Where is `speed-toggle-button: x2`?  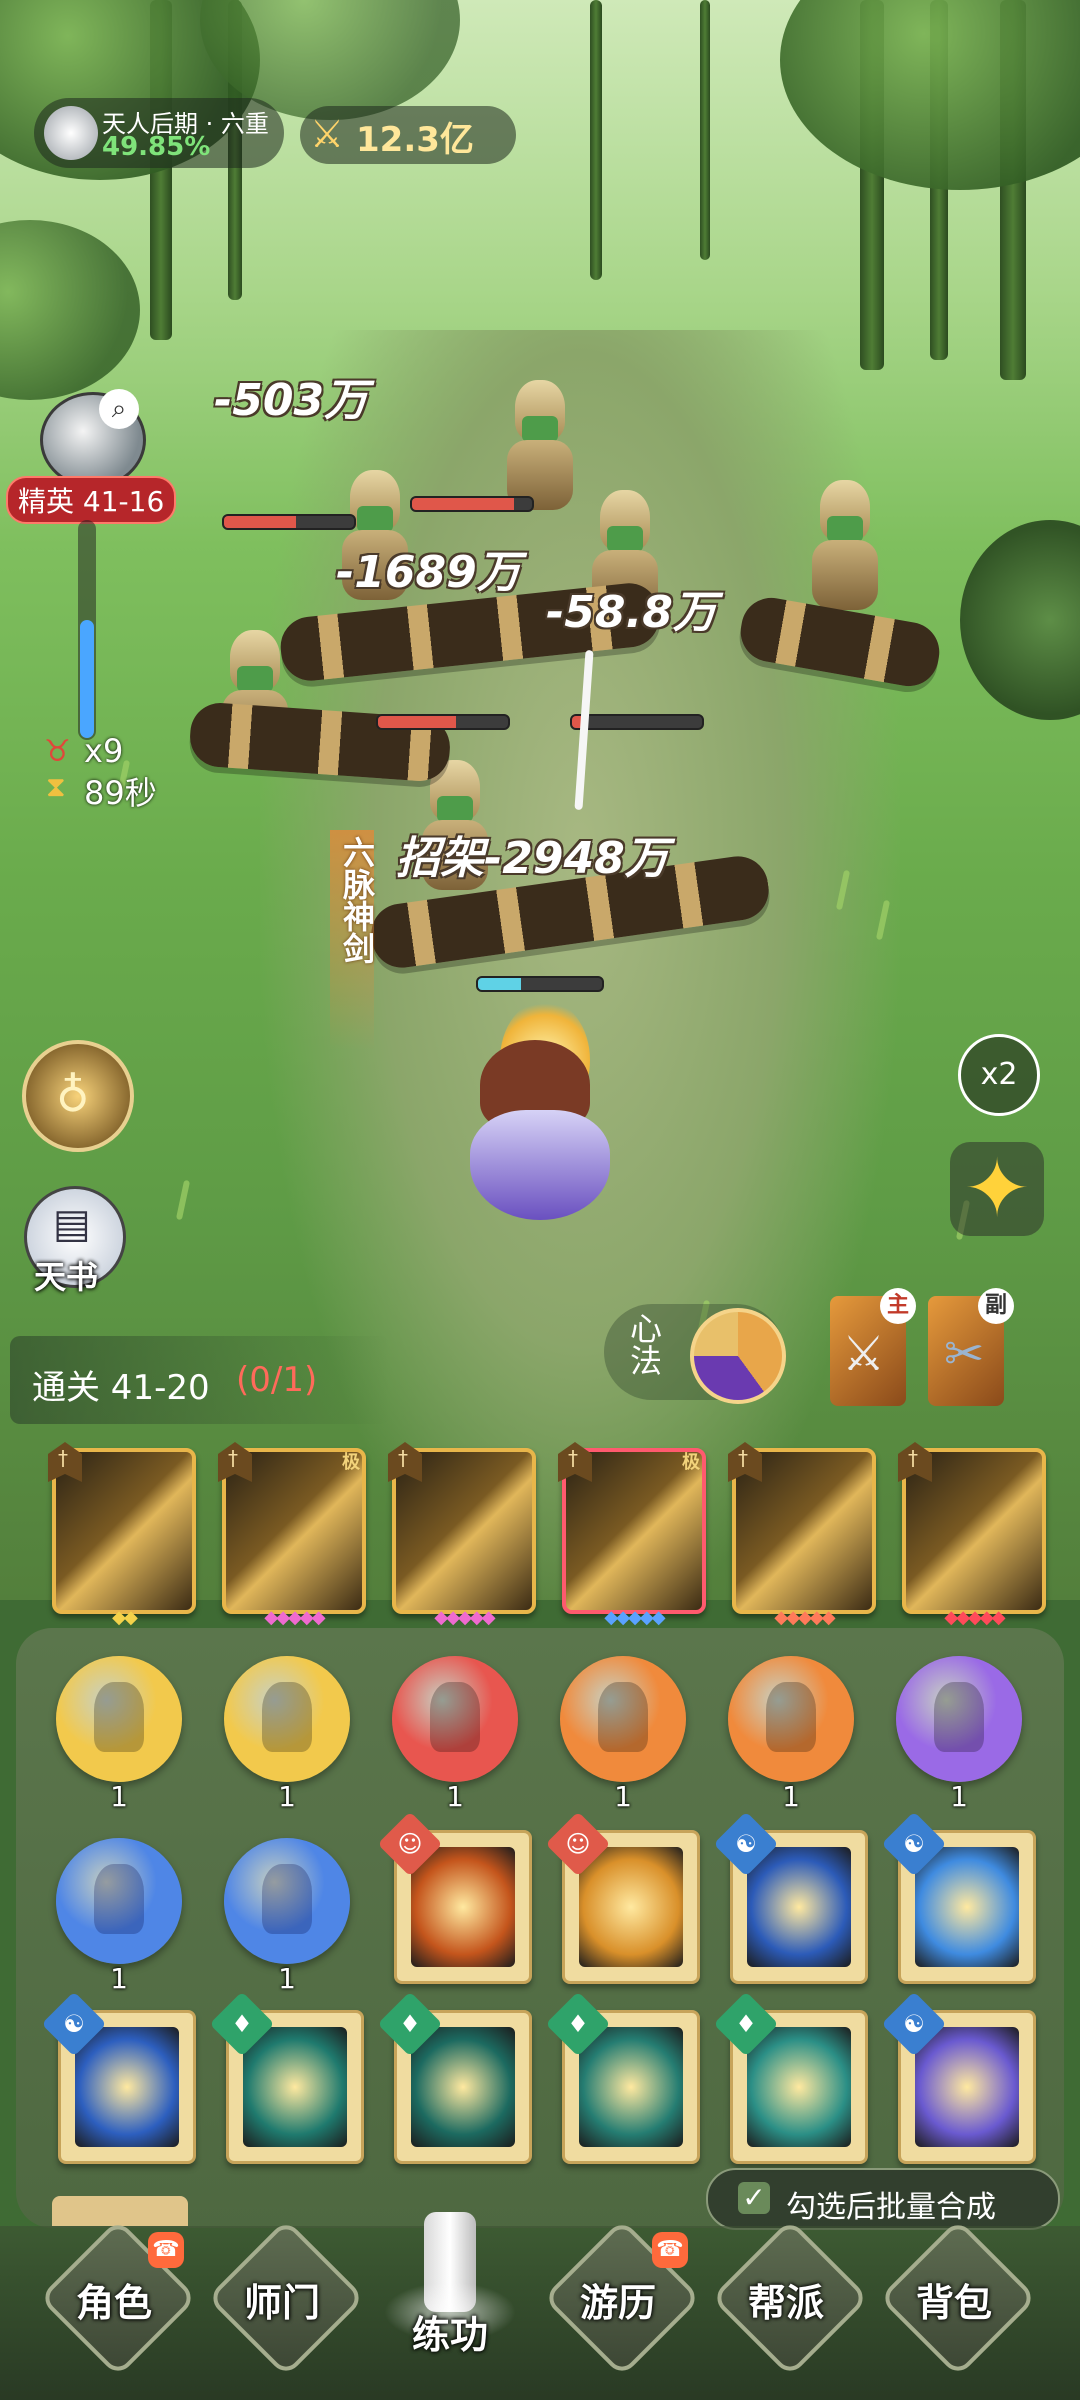
speed-toggle-button: x2 is located at coordinates (999, 1075).